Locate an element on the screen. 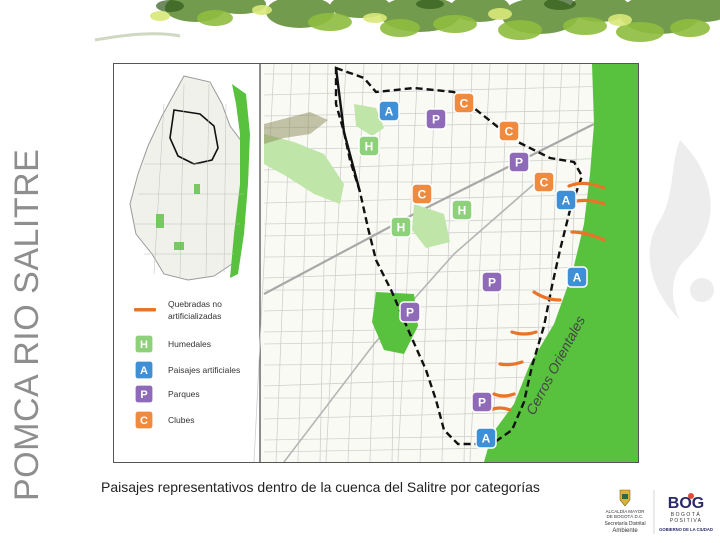 This screenshot has height=543, width=720. svg-text: Quebradas no is located at coordinates (195, 304).